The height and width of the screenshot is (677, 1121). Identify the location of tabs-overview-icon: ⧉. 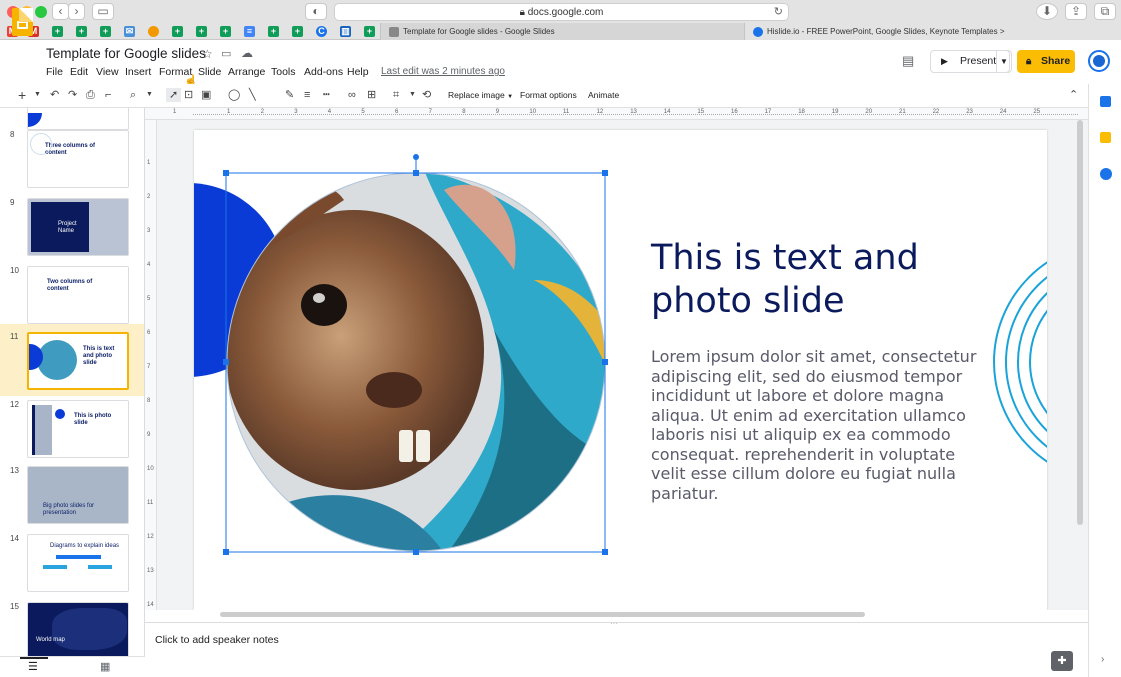
(1105, 11).